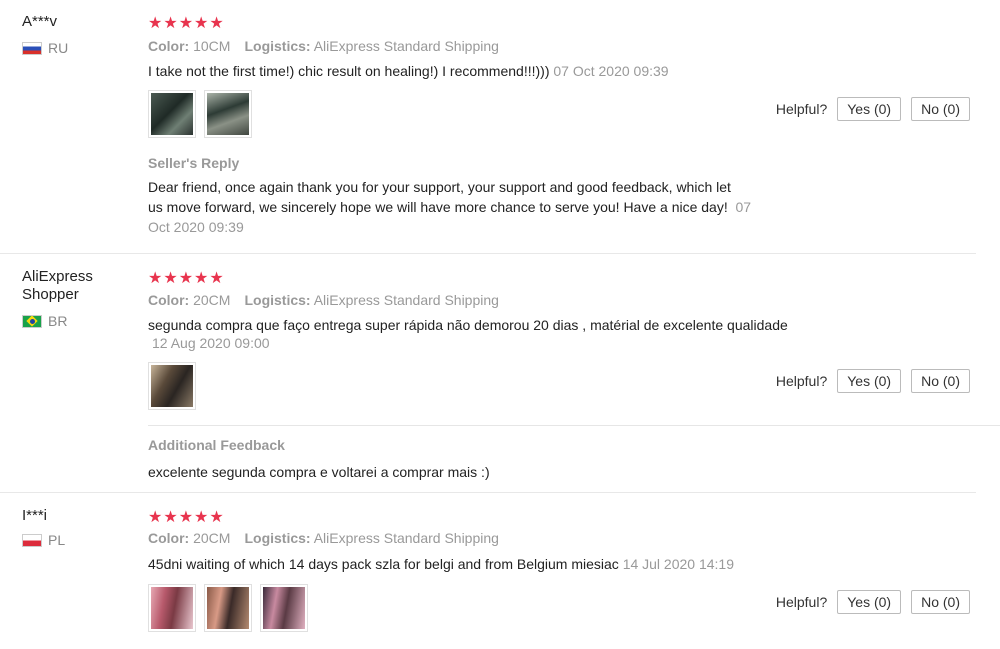 The image size is (1000, 649). I want to click on seller-reply-date: Oct 2020 09:39, so click(196, 227).